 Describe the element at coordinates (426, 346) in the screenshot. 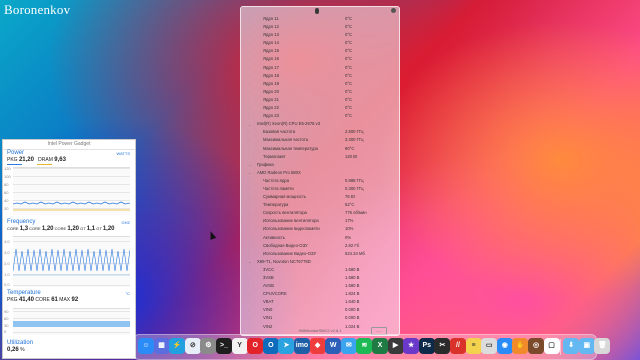

I see `photoshop-icon: Ps` at that location.